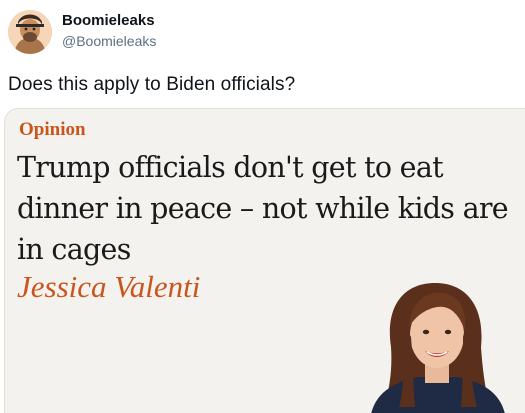 This screenshot has width=525, height=413. I want to click on card-section-label: Opinion, so click(52, 129).